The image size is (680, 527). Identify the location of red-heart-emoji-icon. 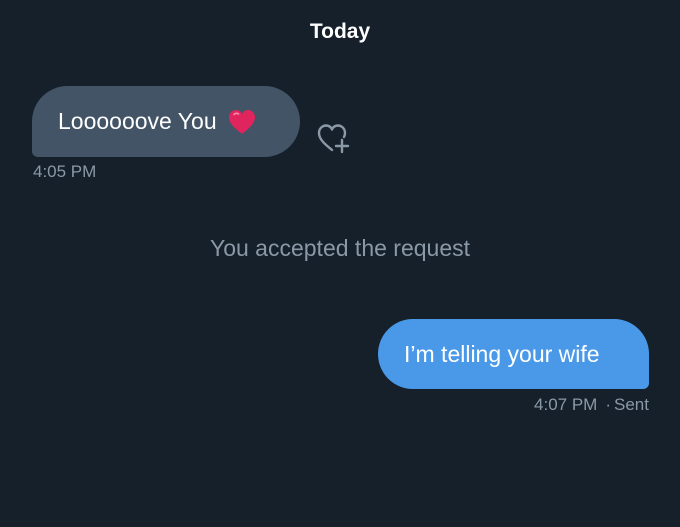
(242, 122).